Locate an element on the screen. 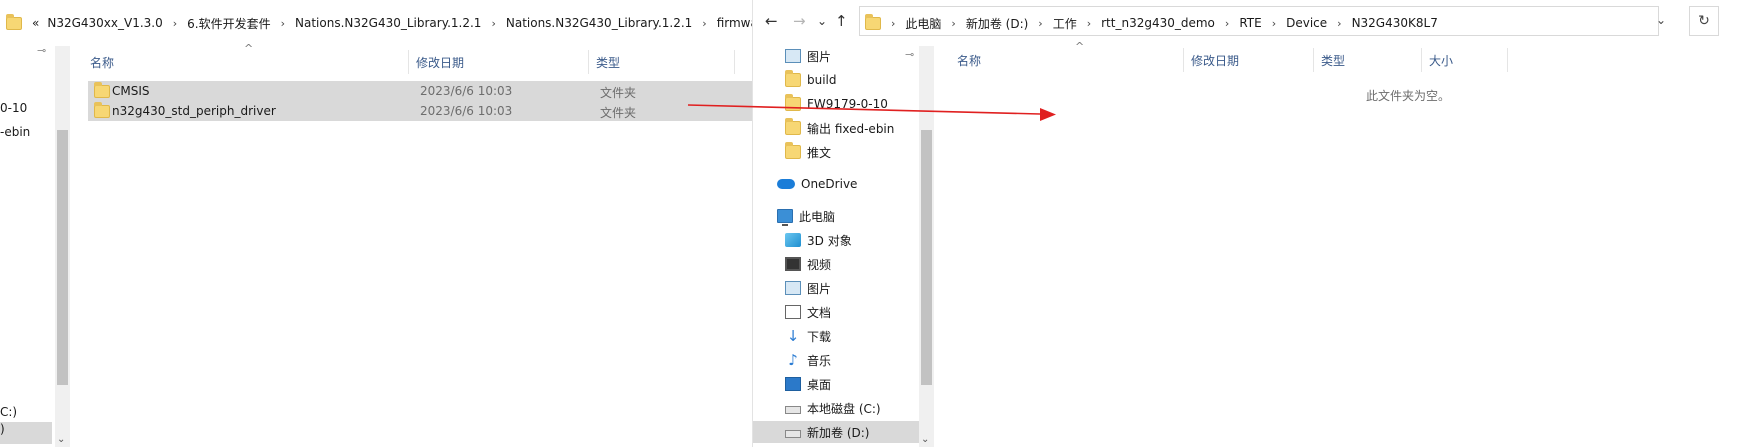 The image size is (1737, 447). nav-item-selected: ) is located at coordinates (26, 433).